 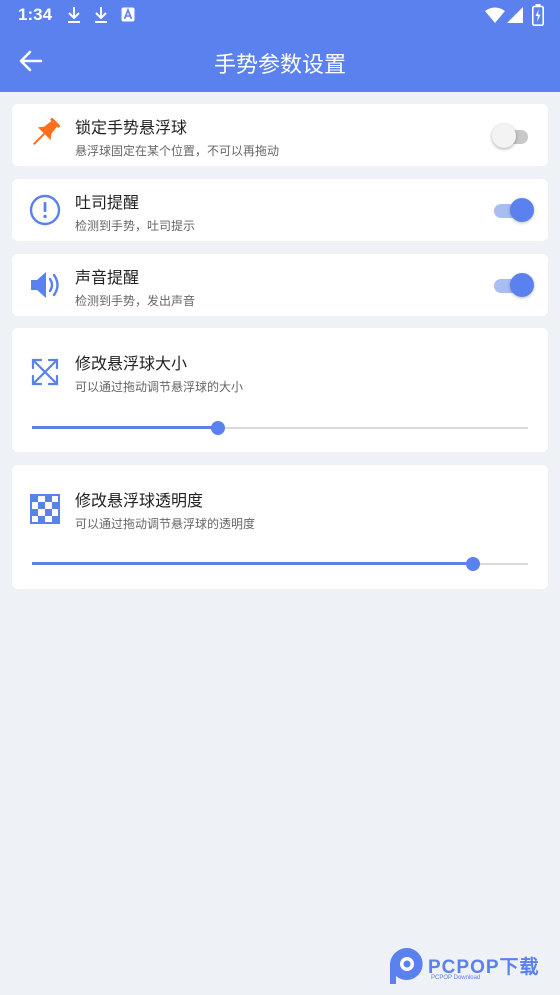 I want to click on sound-toggle, so click(x=514, y=285).